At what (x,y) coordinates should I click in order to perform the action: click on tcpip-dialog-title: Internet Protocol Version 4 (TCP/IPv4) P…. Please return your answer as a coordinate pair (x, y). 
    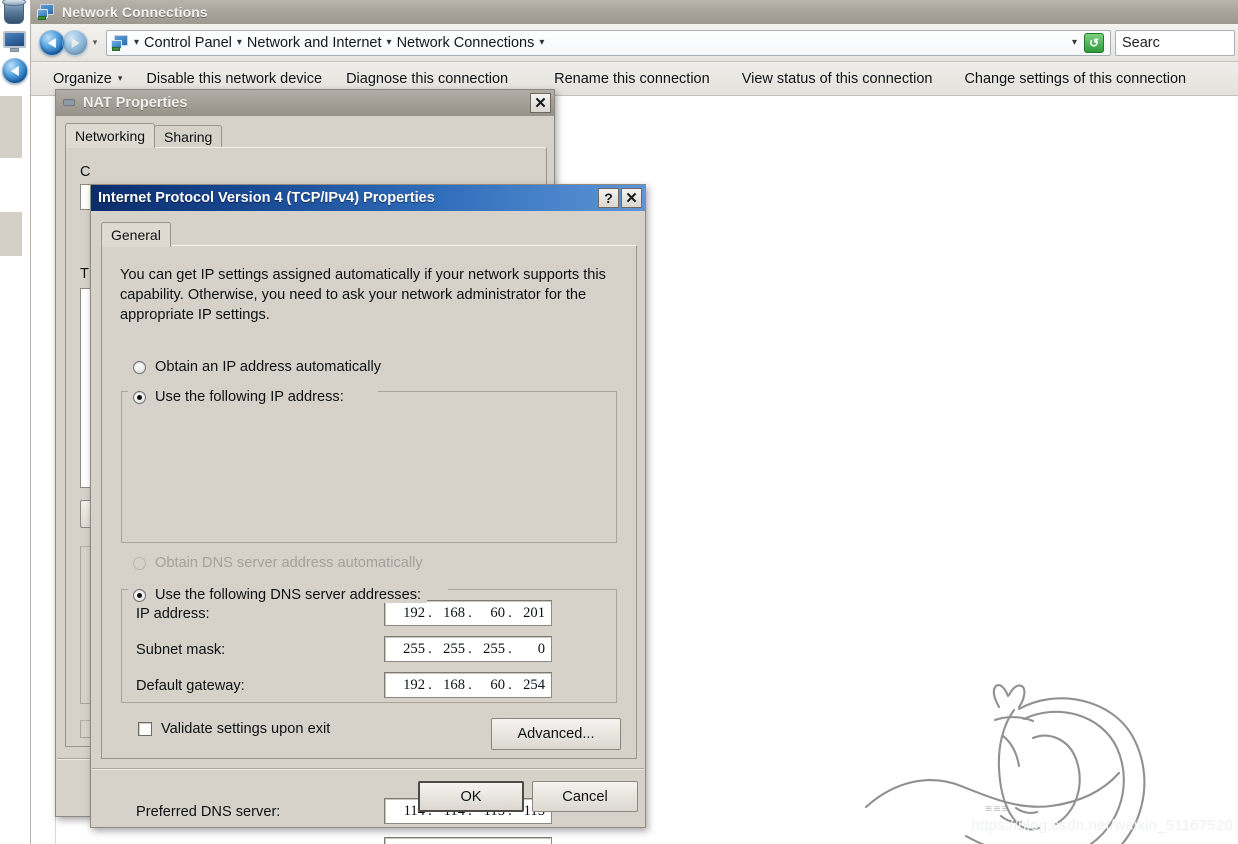
    Looking at the image, I should click on (266, 198).